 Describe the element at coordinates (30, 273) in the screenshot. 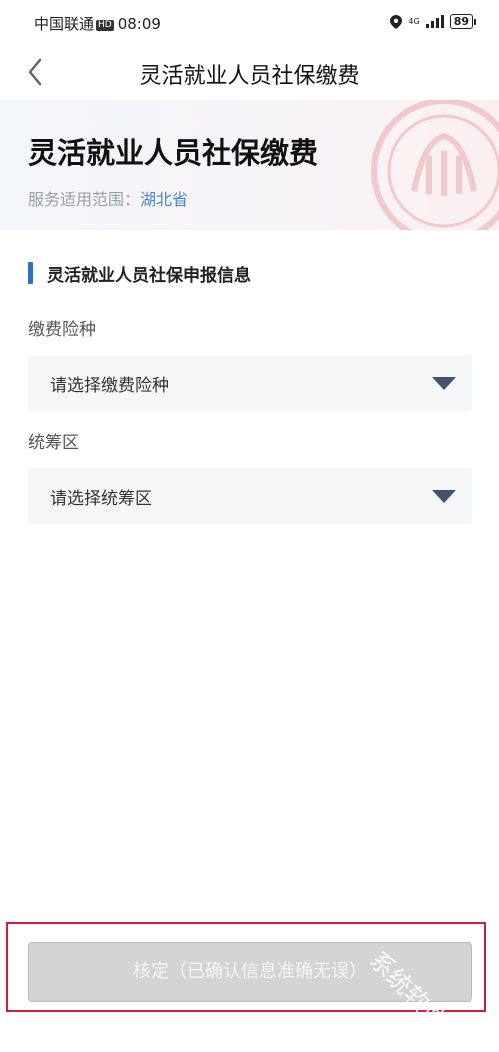

I see `section-accent-bar` at that location.